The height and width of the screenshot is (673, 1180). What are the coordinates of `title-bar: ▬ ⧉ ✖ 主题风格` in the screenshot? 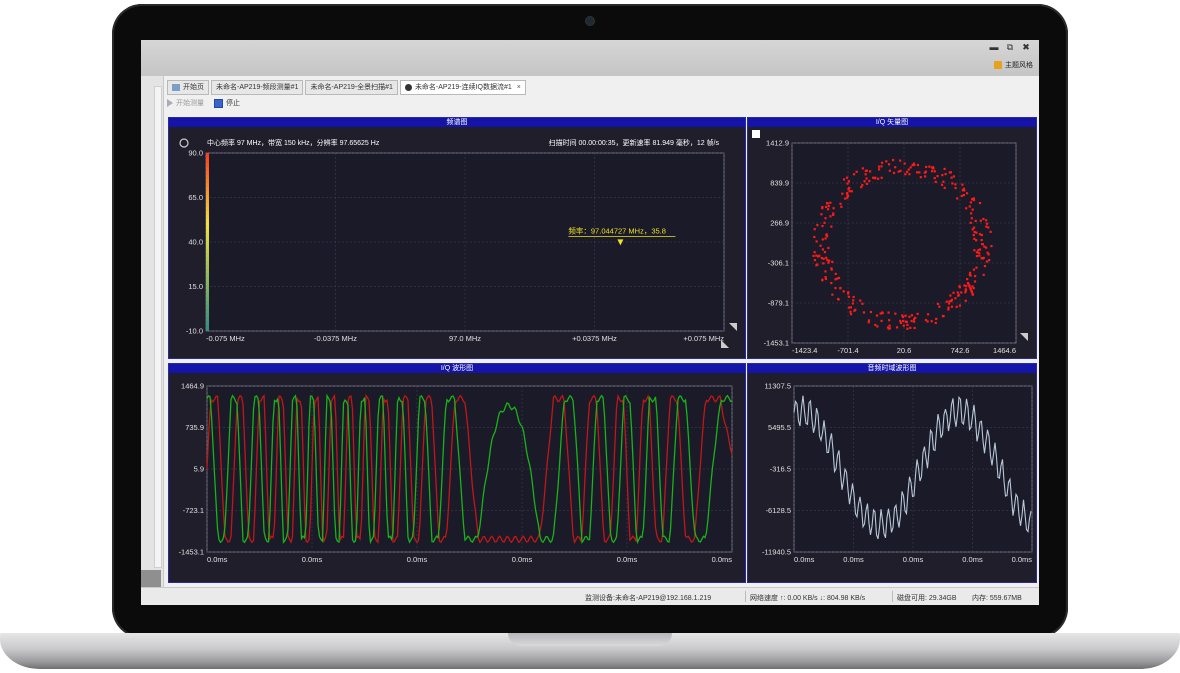 It's located at (590, 58).